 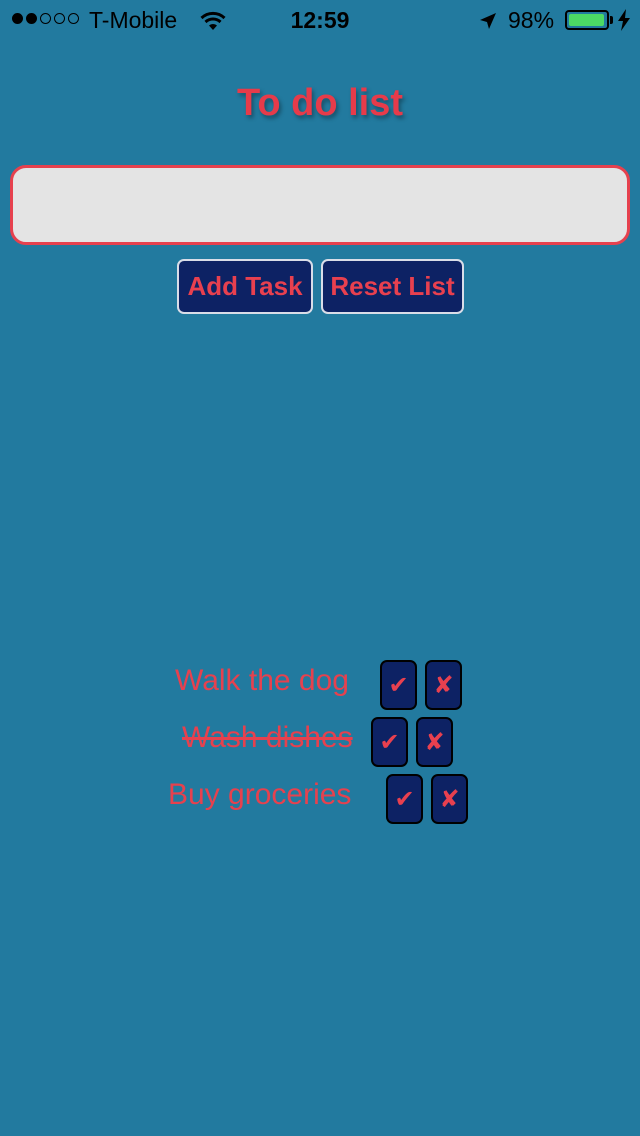 What do you see at coordinates (260, 794) in the screenshot?
I see `task-text: Buy groceries` at bounding box center [260, 794].